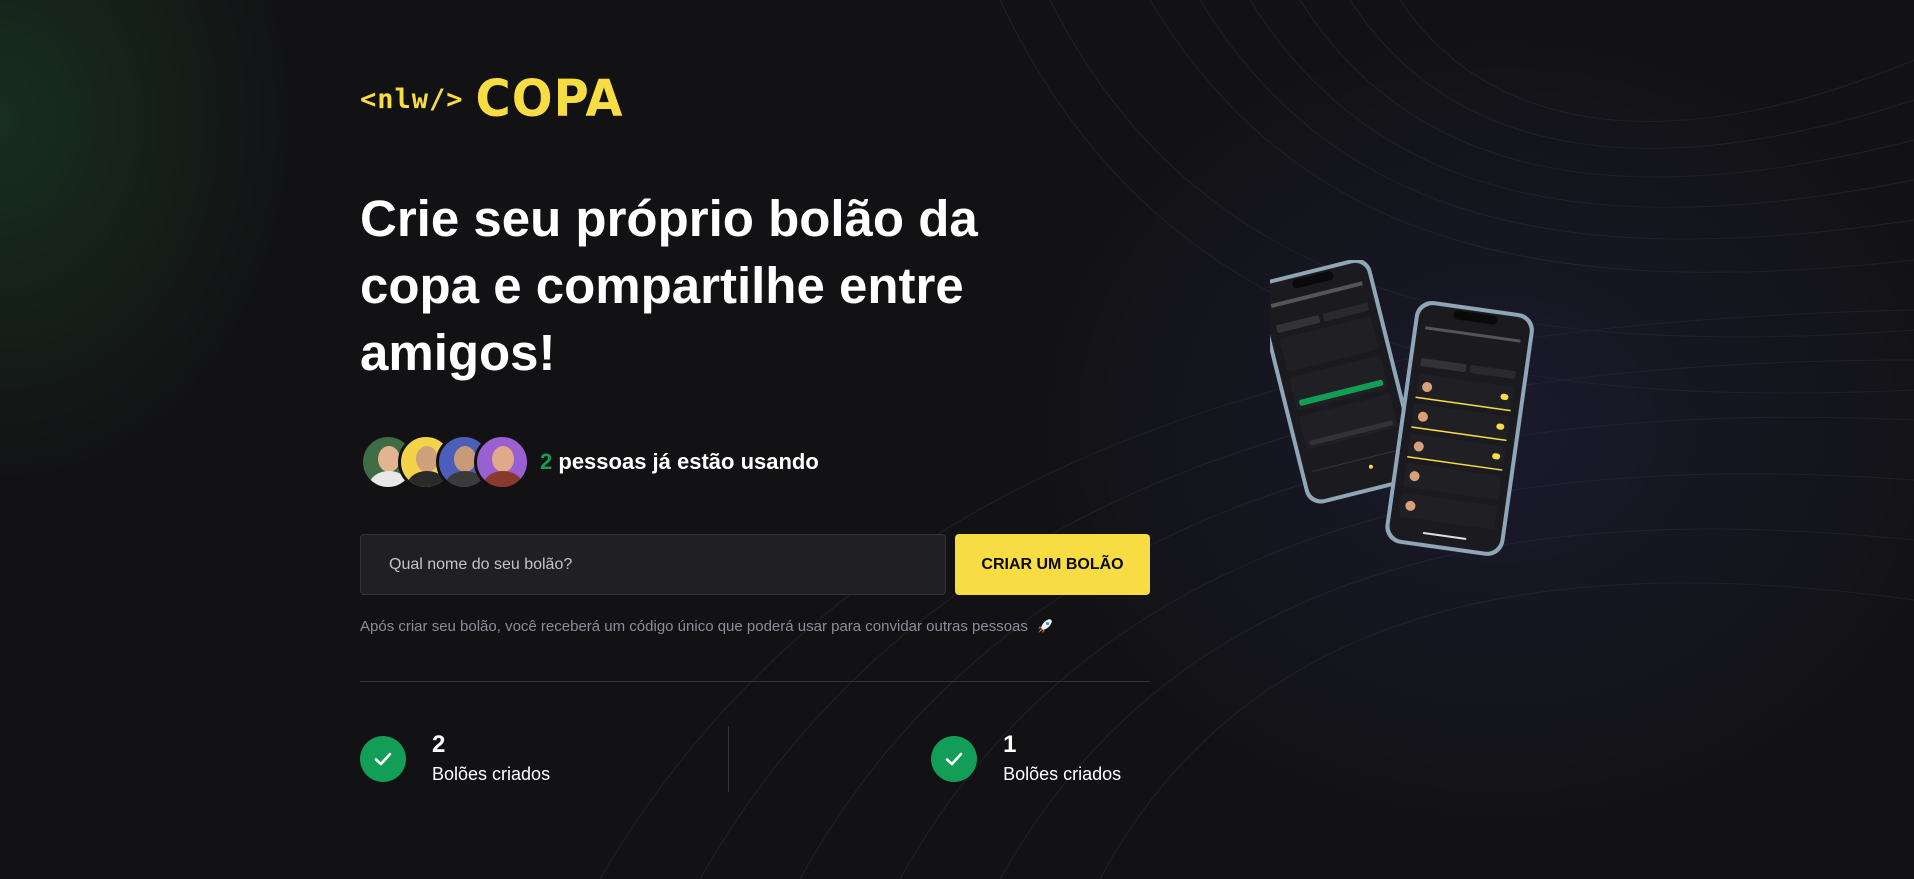 This screenshot has width=1914, height=879. Describe the element at coordinates (502, 462) in the screenshot. I see `avatar` at that location.